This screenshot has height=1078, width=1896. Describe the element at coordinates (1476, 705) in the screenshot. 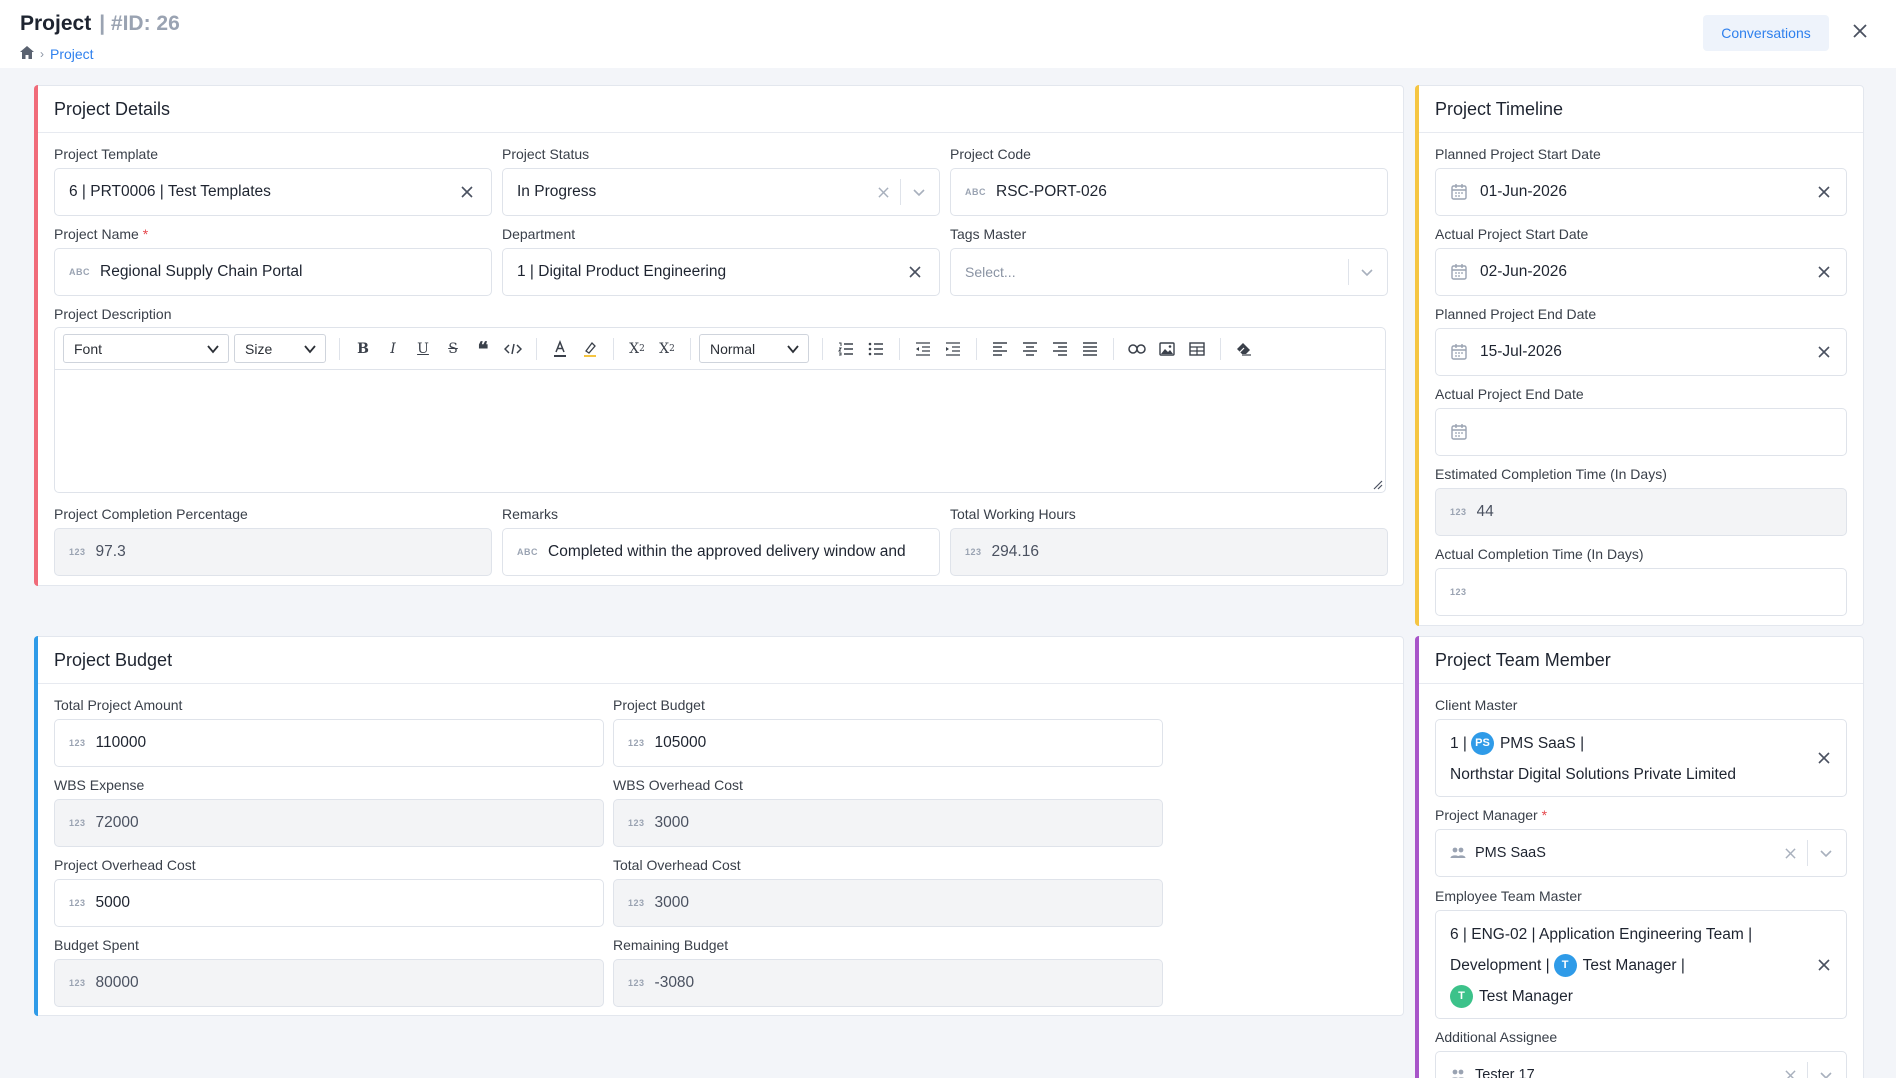

I see `field-label: Client Master` at that location.